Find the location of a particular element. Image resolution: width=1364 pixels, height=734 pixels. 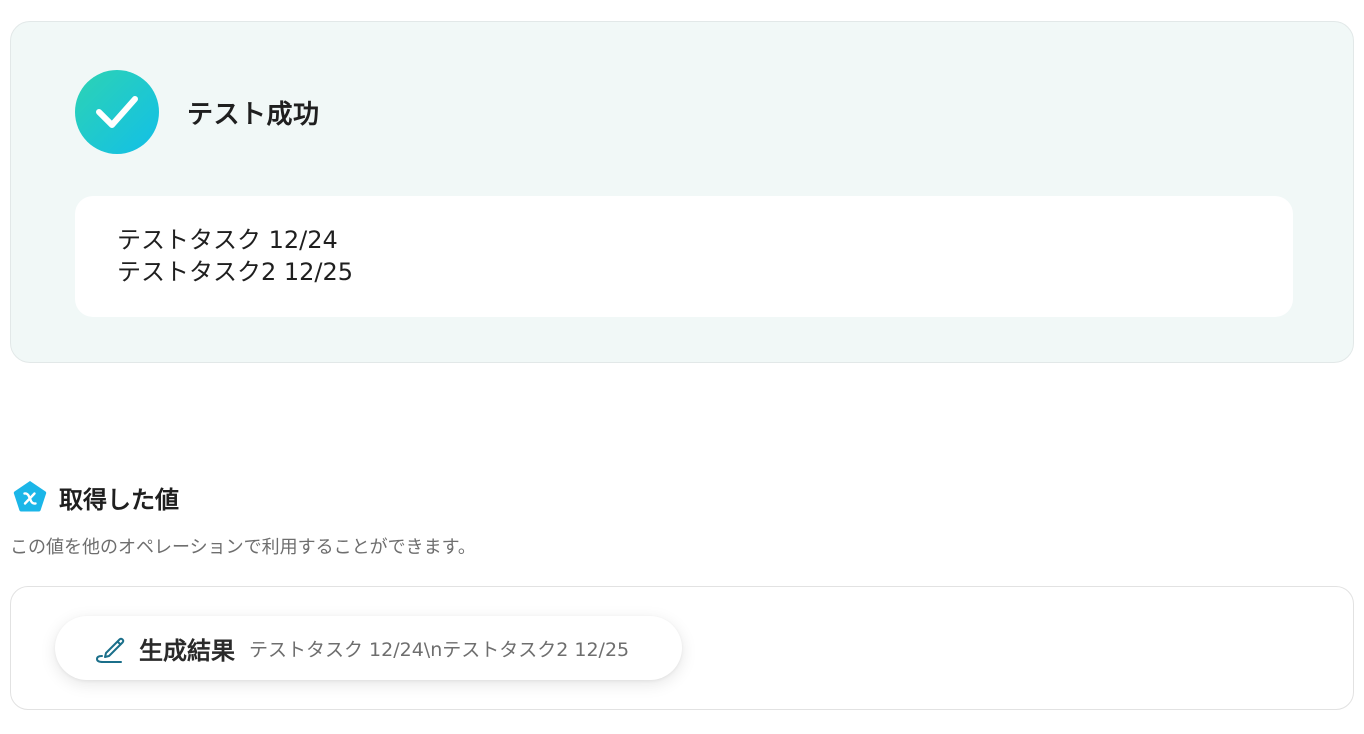

pen-icon is located at coordinates (110, 650).